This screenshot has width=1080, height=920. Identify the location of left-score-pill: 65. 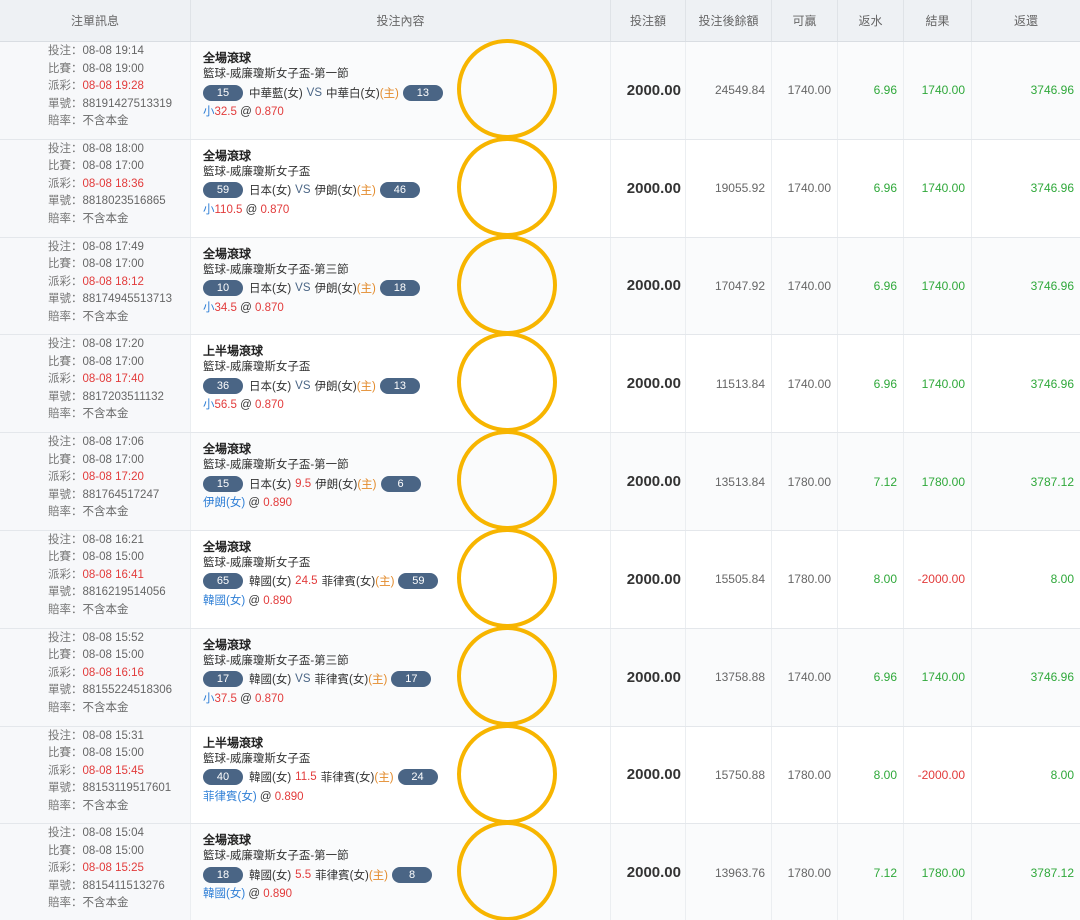
(223, 581).